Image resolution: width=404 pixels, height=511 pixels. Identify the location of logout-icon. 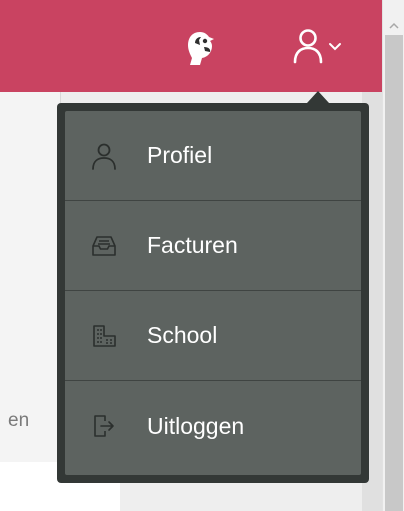
(104, 426).